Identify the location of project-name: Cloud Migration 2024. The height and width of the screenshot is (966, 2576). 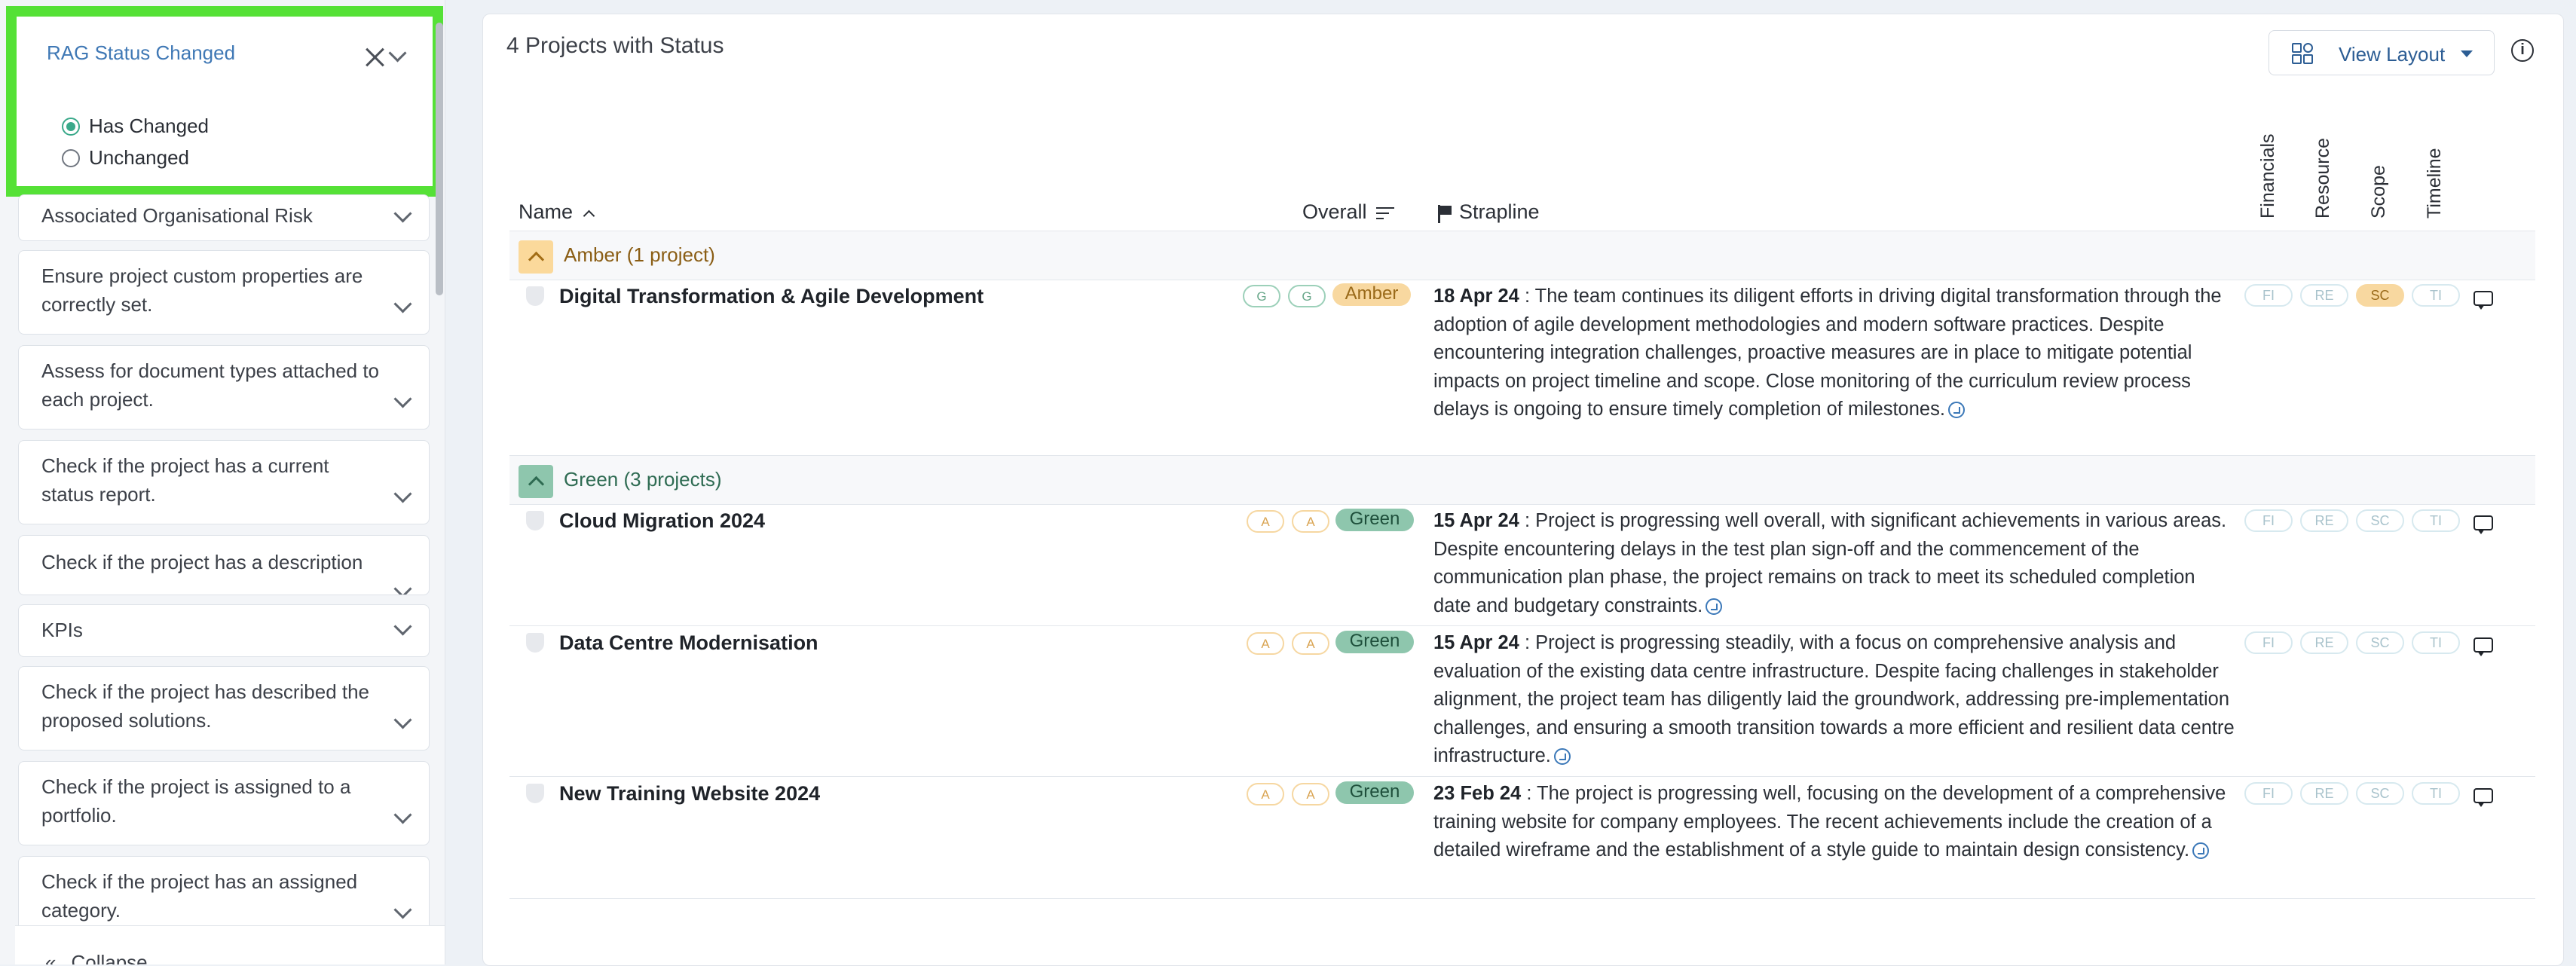
(662, 521).